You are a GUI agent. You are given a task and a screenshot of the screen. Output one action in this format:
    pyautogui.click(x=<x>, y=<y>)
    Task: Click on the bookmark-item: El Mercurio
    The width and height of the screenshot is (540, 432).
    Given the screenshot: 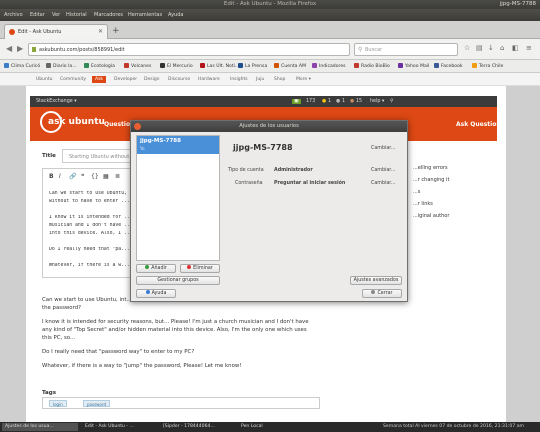 What is the action you would take?
    pyautogui.click(x=176, y=66)
    